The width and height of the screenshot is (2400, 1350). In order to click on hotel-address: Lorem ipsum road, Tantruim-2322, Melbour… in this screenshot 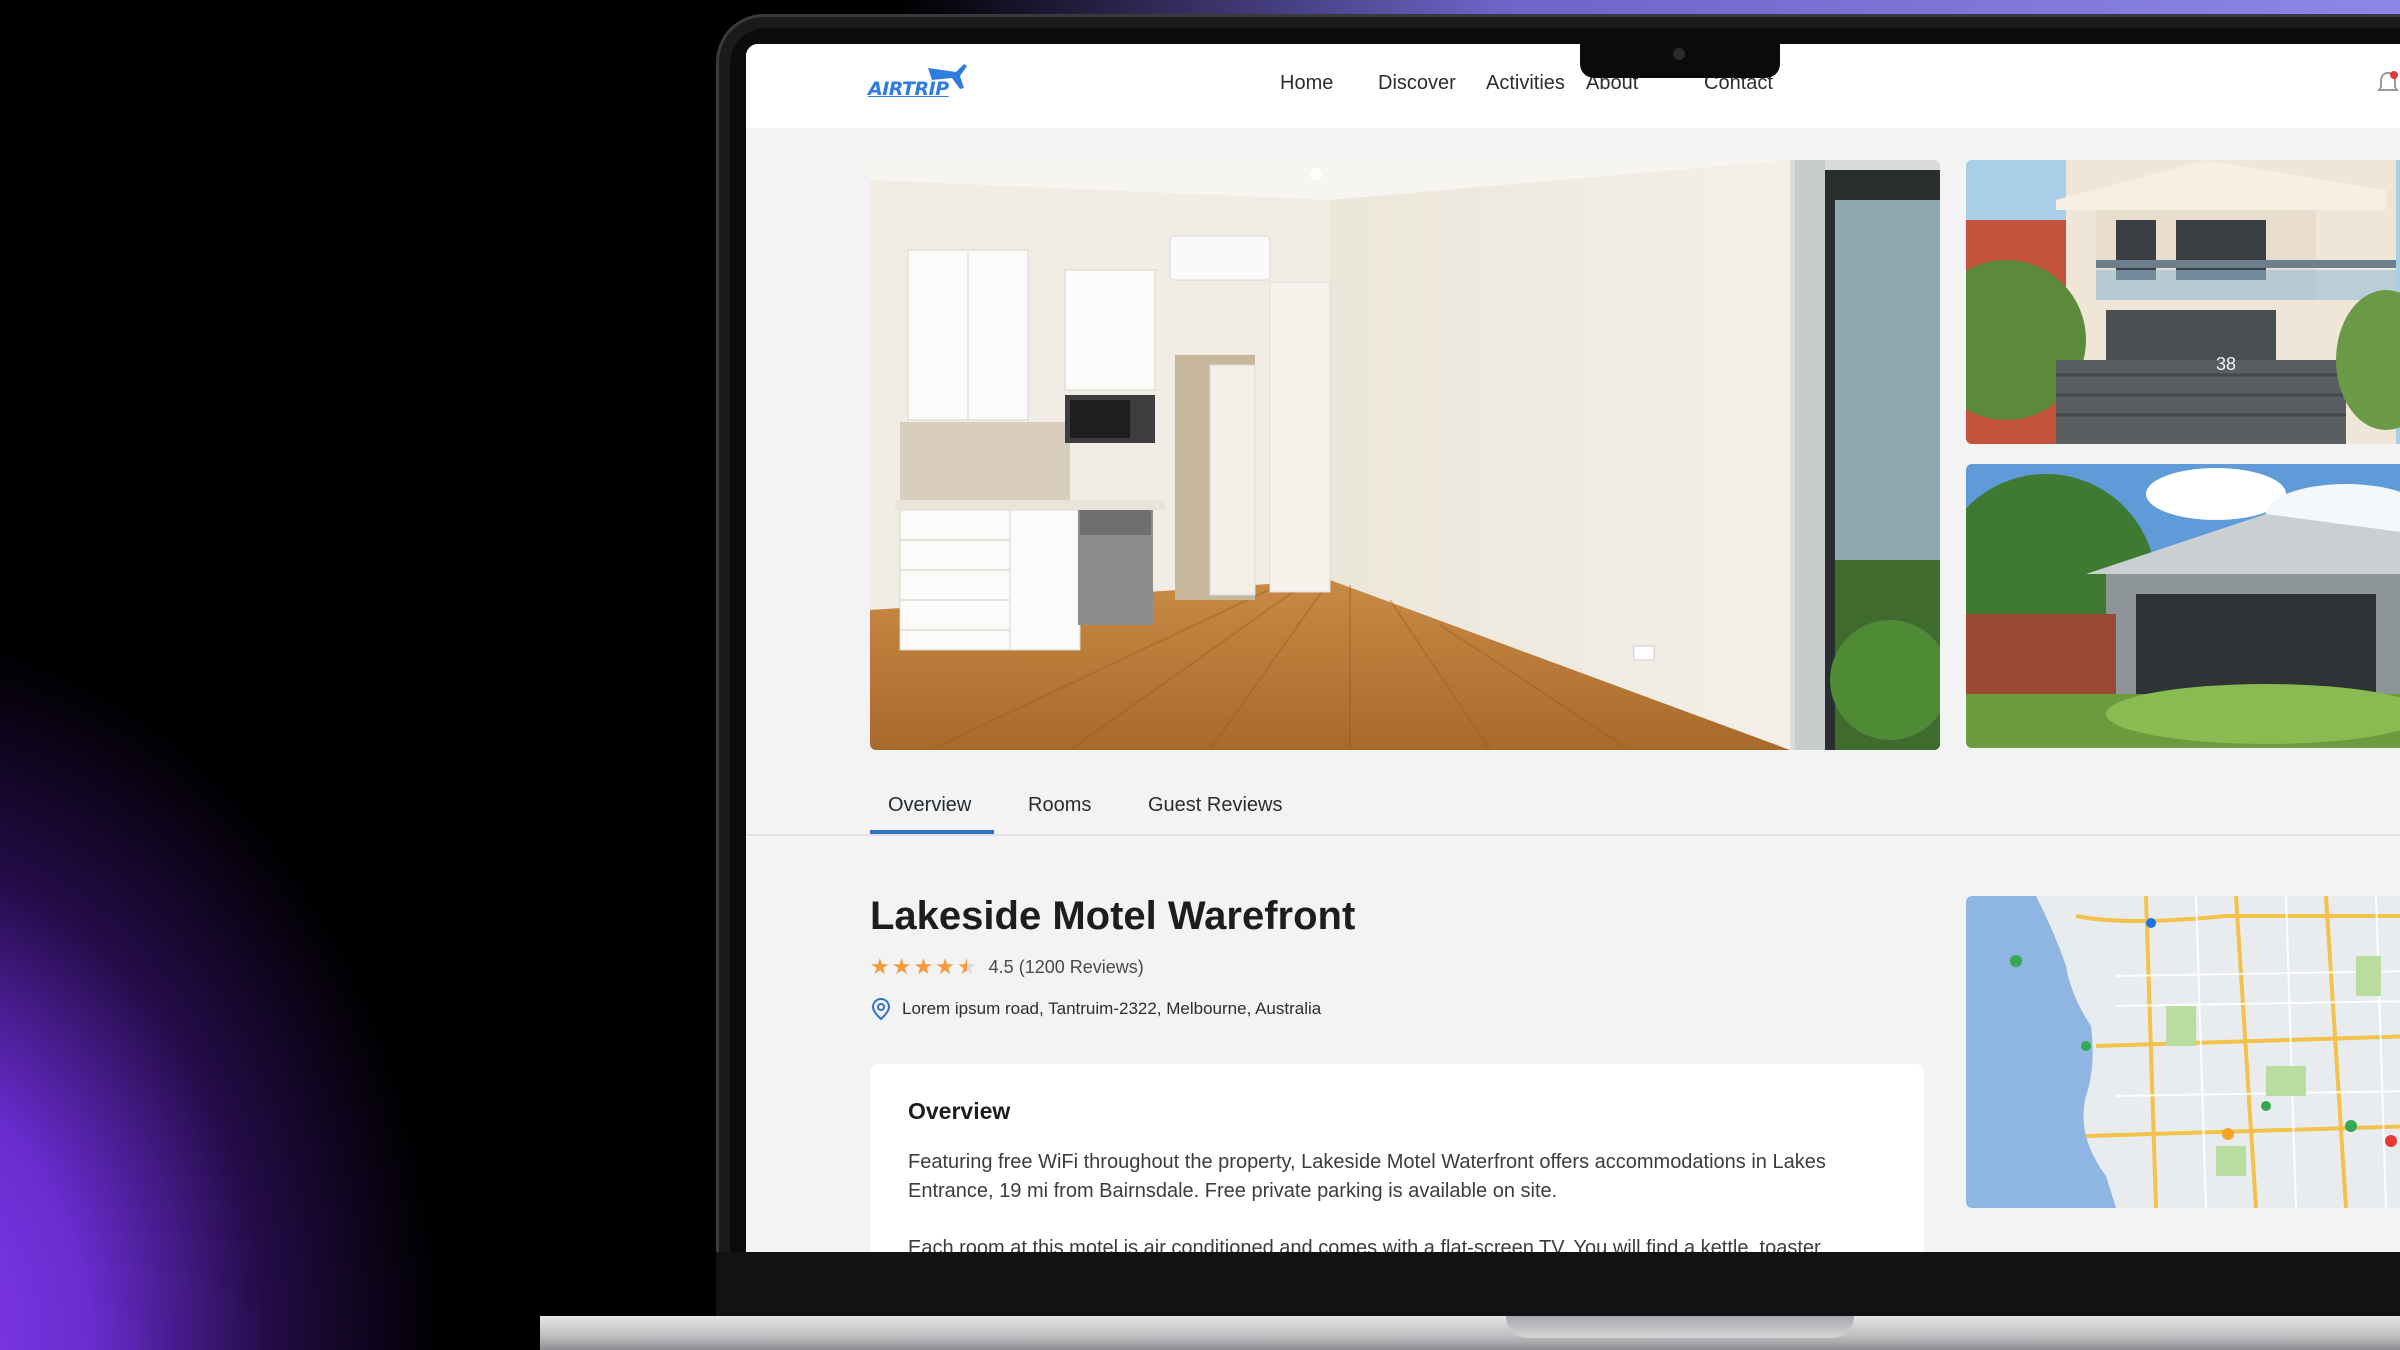, I will do `click(1112, 1008)`.